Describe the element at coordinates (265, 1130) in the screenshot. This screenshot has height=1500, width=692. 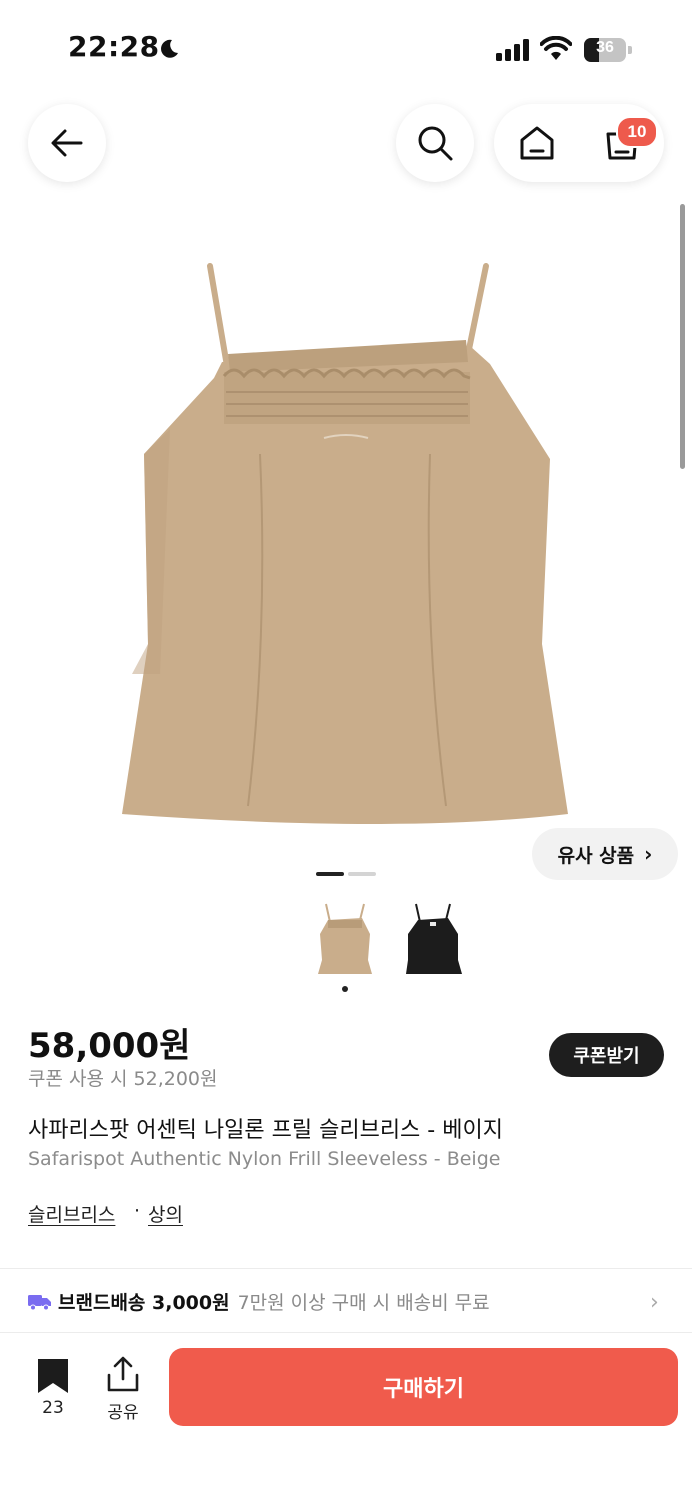
I see `product-title-ko: 사파리스팟 어센틱 나일론 프릴 슬리브리스 - 베이지` at that location.